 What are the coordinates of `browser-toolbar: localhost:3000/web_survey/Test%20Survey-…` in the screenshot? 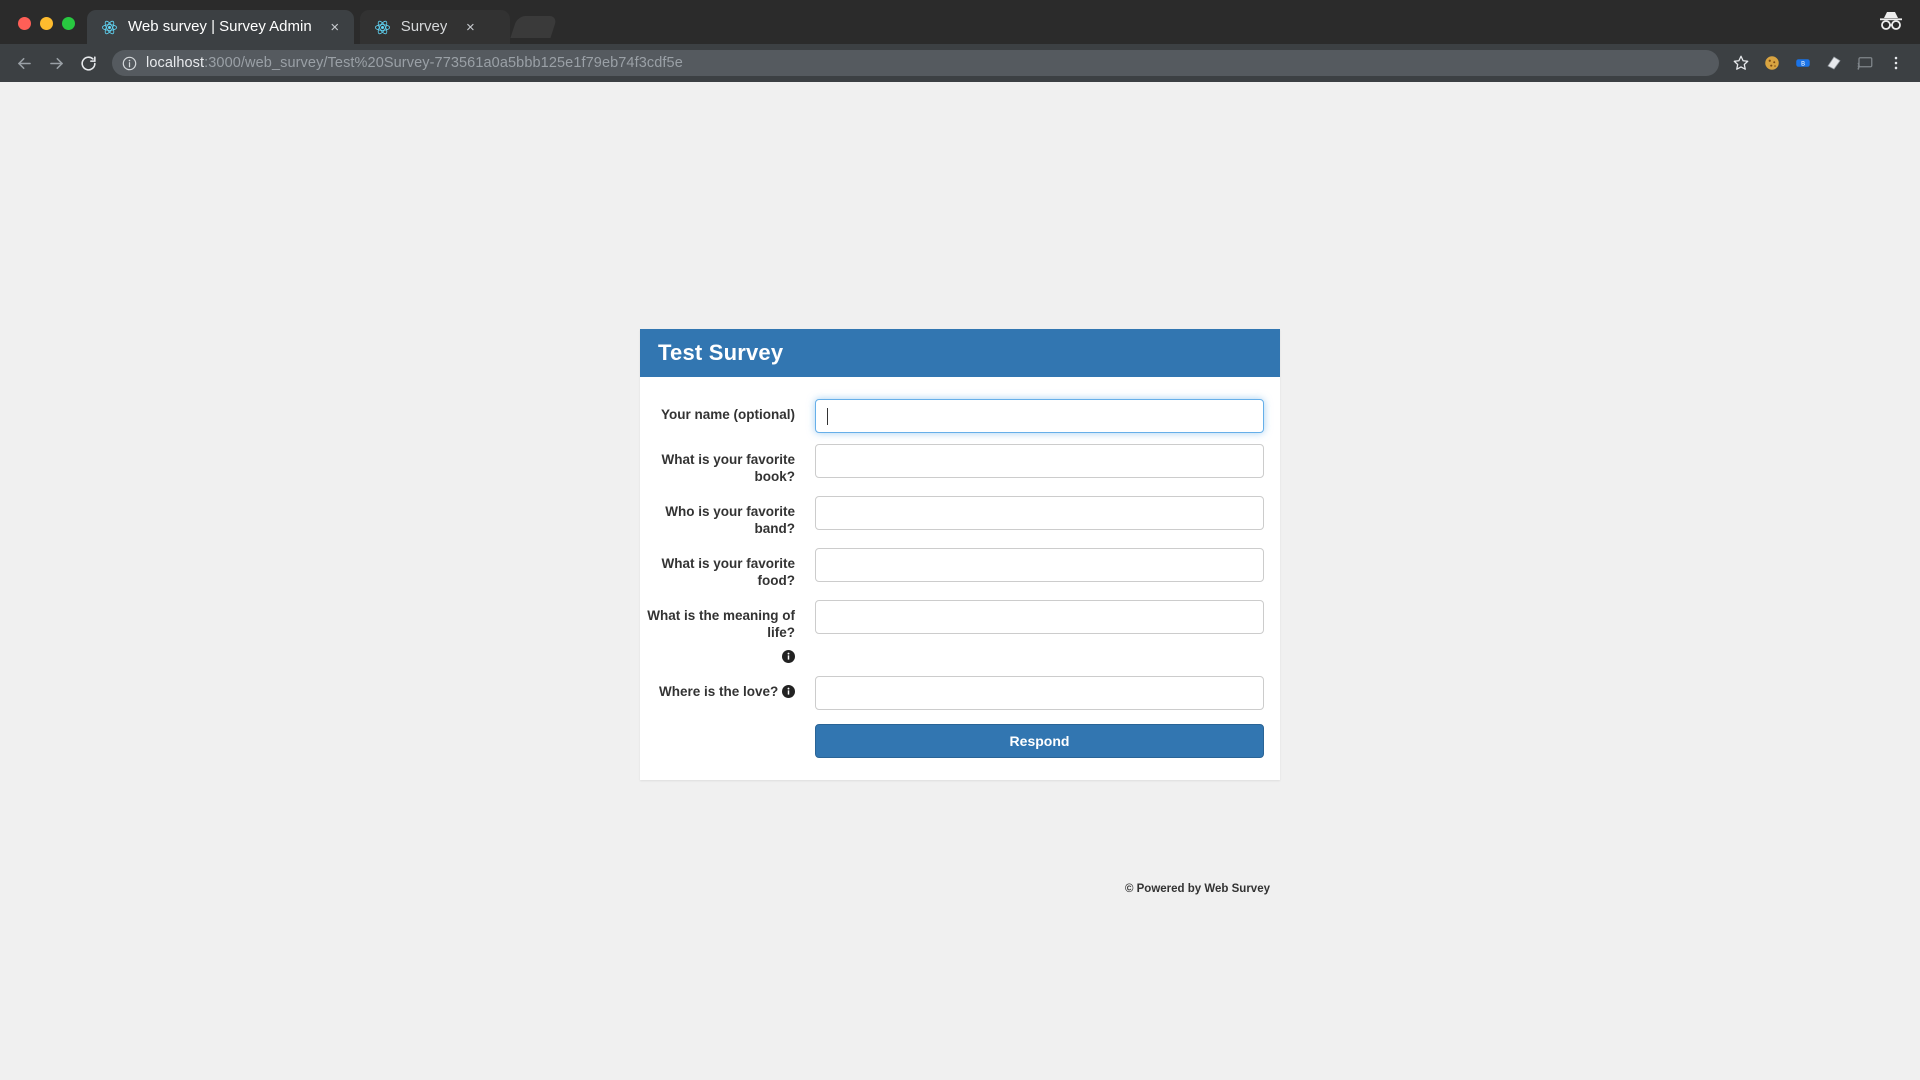 It's located at (960, 63).